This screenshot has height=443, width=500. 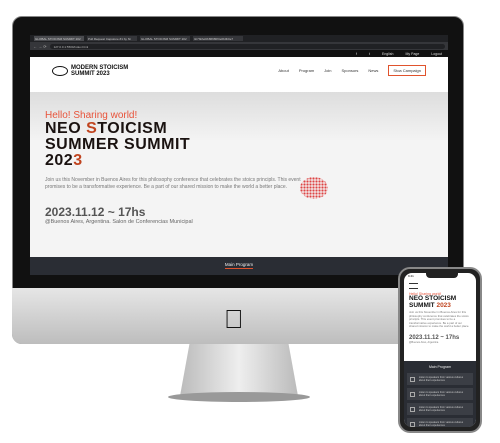 What do you see at coordinates (66, 128) in the screenshot?
I see `title-part: NEO` at bounding box center [66, 128].